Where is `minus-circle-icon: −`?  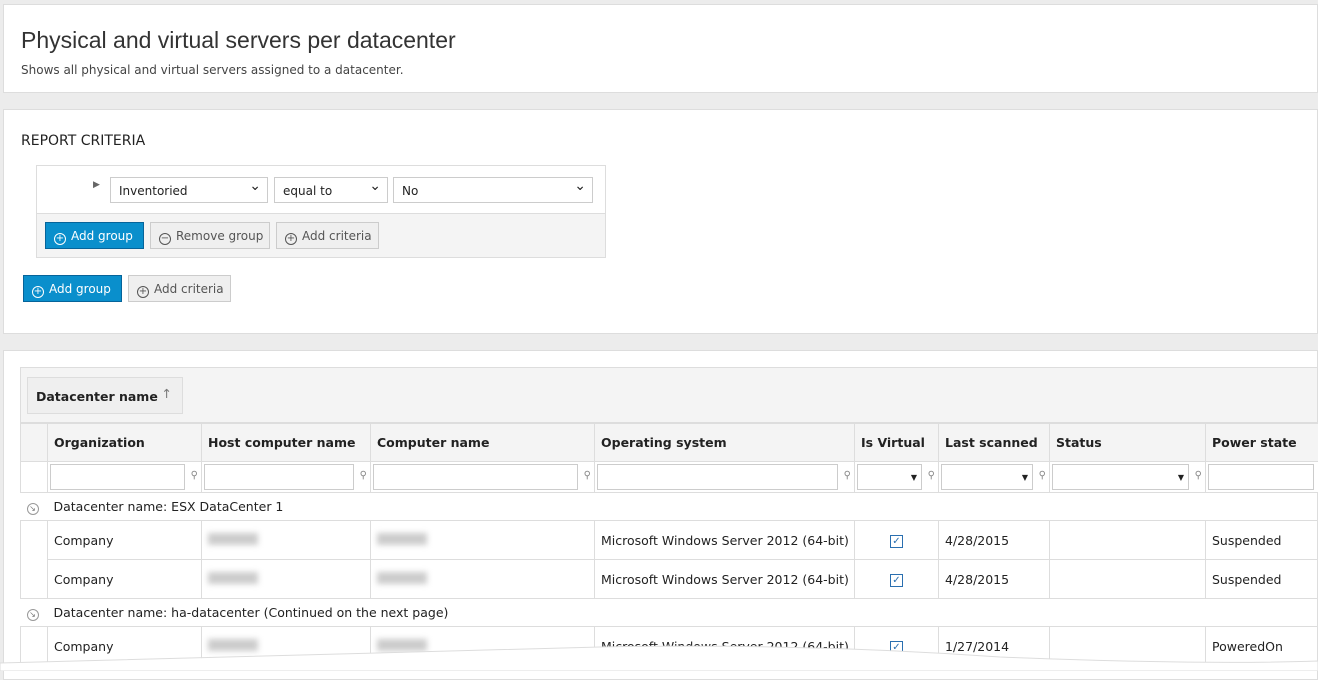 minus-circle-icon: − is located at coordinates (165, 239).